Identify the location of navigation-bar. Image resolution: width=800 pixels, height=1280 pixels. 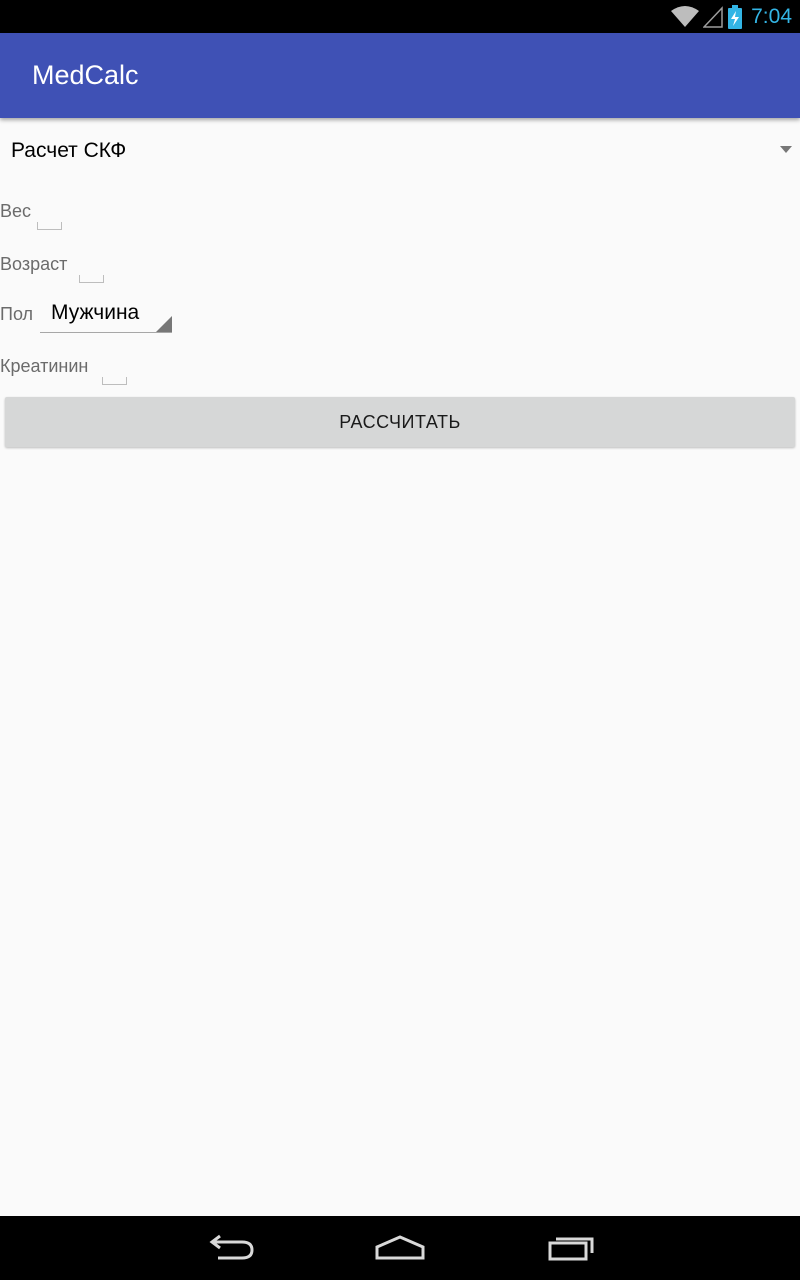
(400, 1248).